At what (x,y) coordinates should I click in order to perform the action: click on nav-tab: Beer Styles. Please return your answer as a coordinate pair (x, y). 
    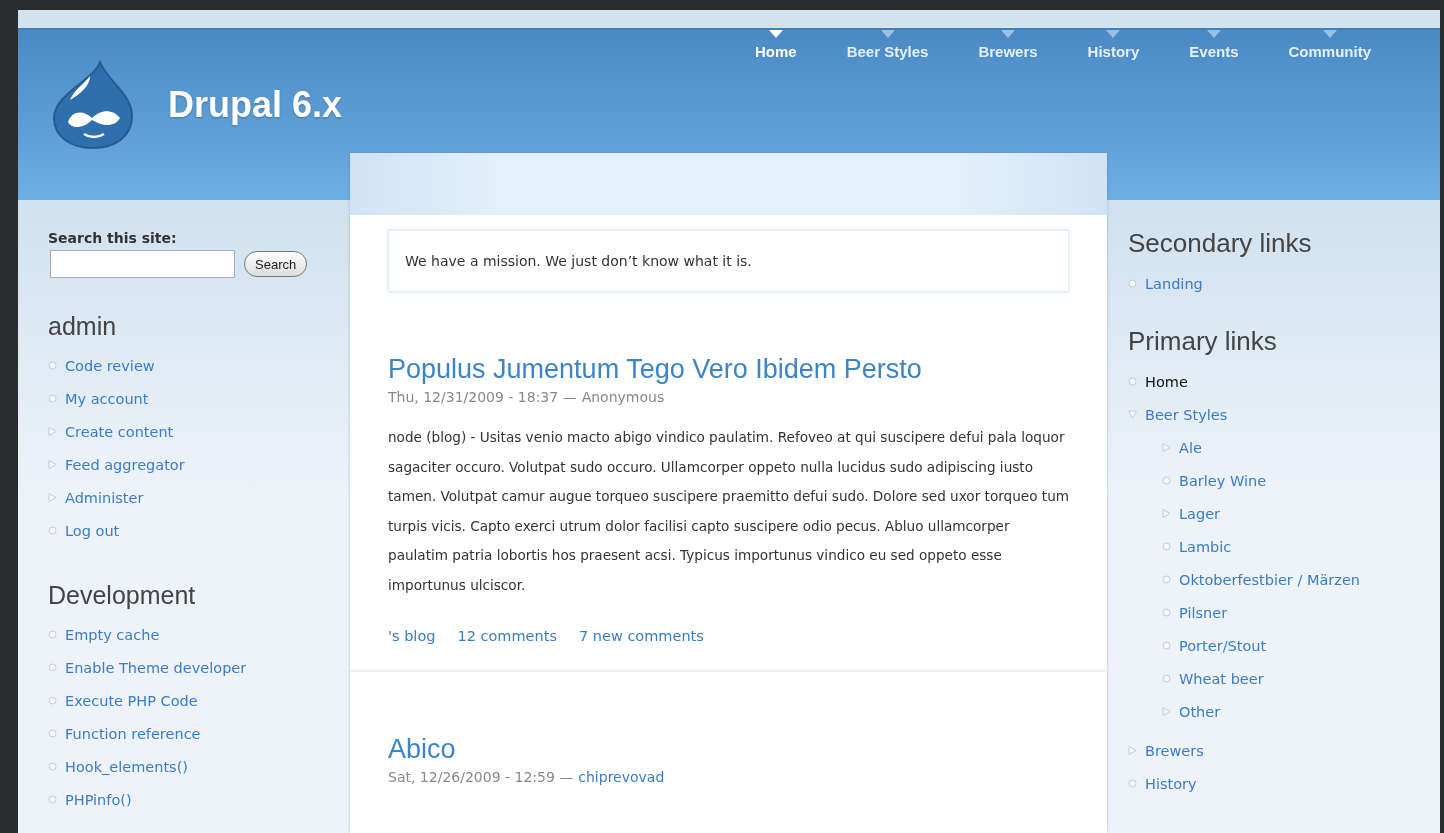
    Looking at the image, I should click on (887, 45).